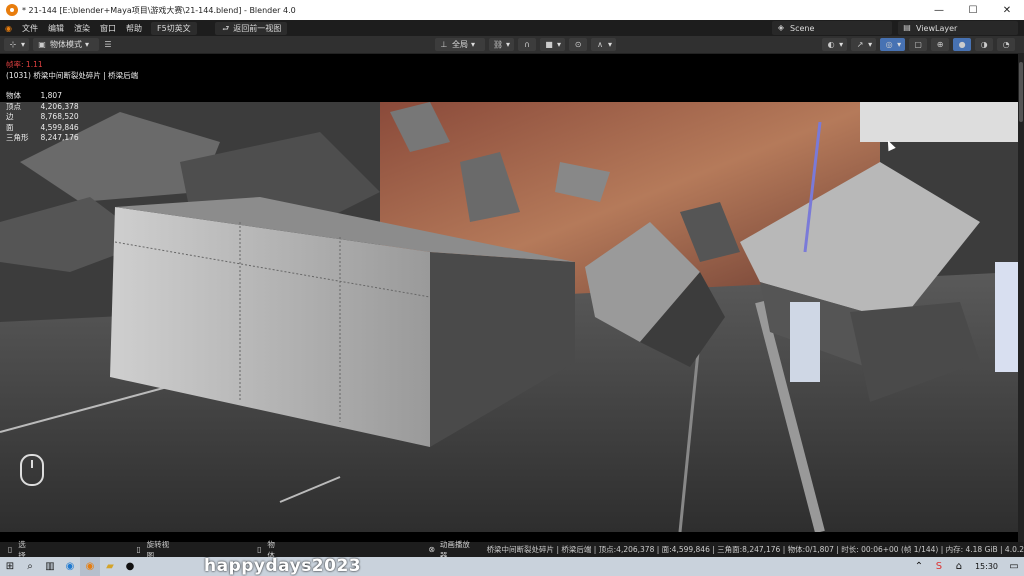 The image size is (1024, 576). I want to click on blender-taskbar-icon: ◉, so click(90, 566).